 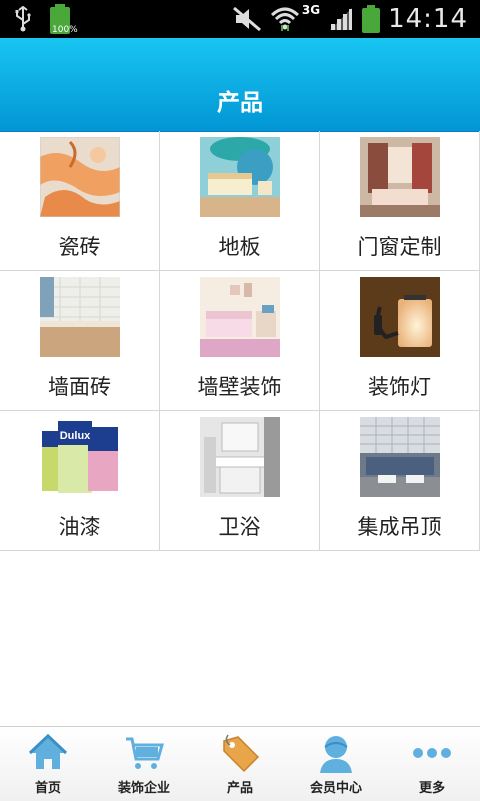 I want to click on cart-icon, so click(x=145, y=753).